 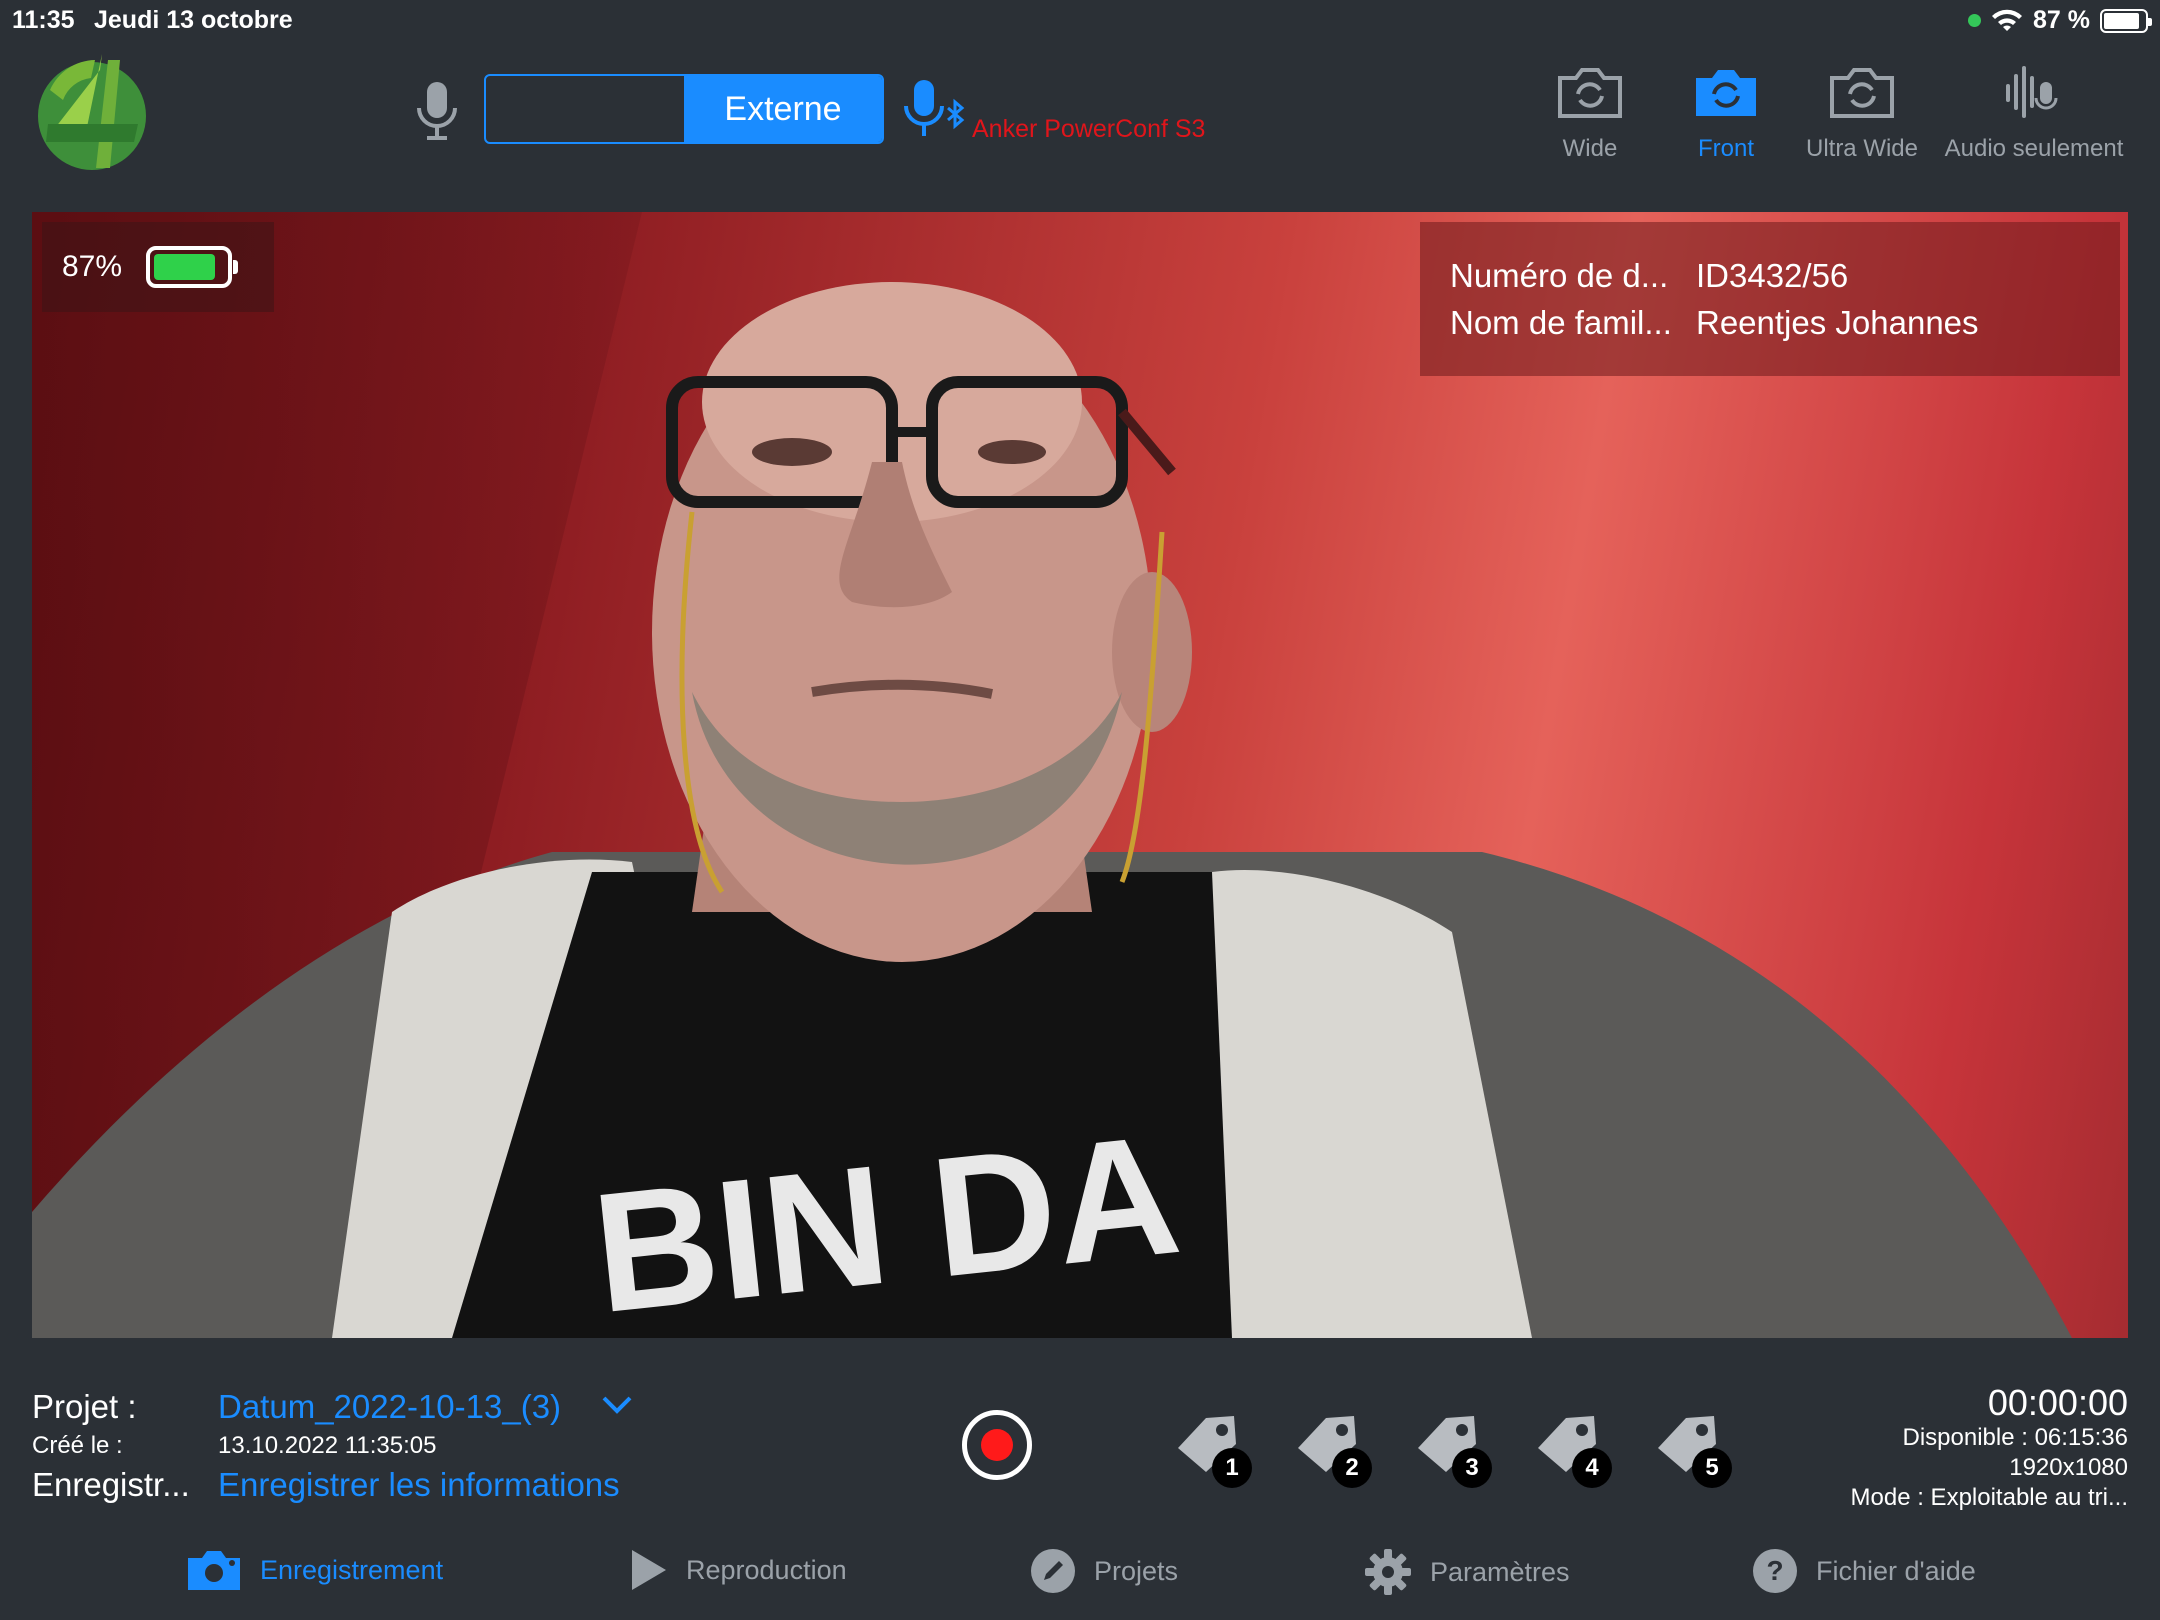 What do you see at coordinates (43, 20) in the screenshot?
I see `status-time: 11:35` at bounding box center [43, 20].